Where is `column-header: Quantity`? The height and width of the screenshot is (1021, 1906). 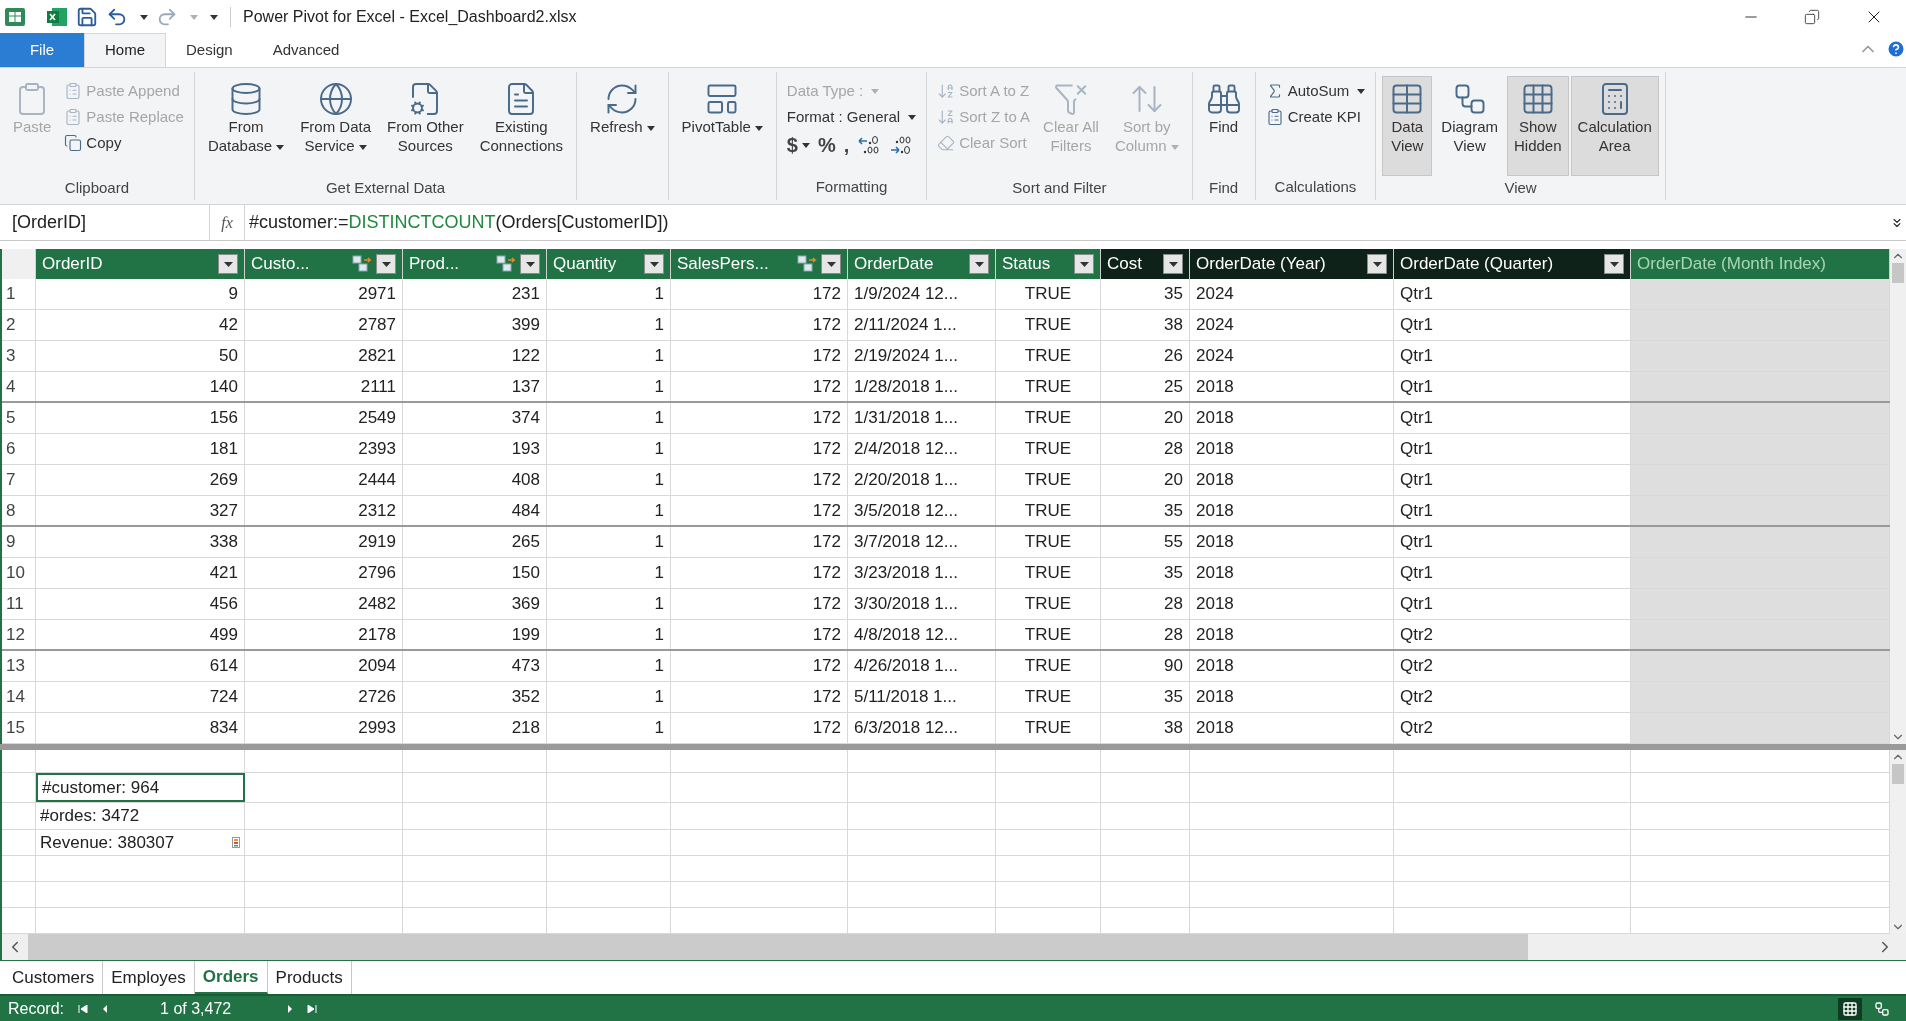 column-header: Quantity is located at coordinates (609, 264).